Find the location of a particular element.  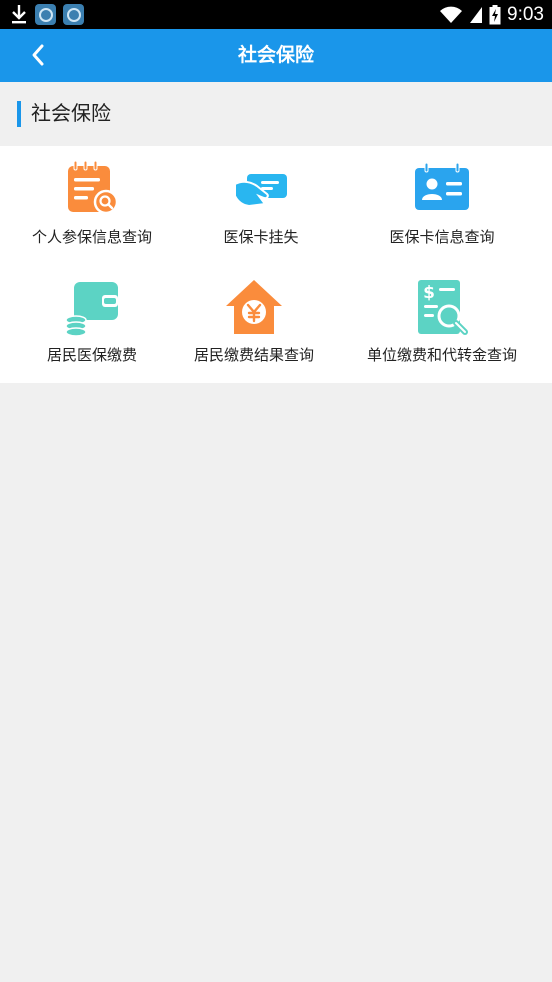

service-label: 医保卡挂失 is located at coordinates (261, 237).